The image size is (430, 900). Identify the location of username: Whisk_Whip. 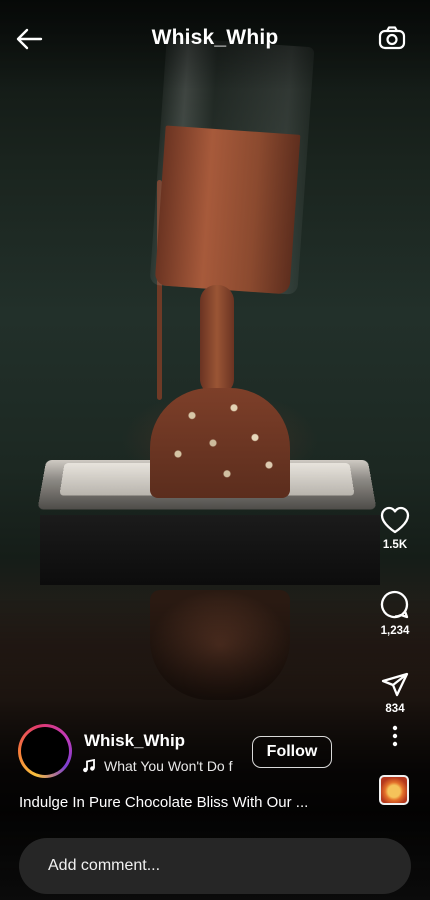
(134, 741).